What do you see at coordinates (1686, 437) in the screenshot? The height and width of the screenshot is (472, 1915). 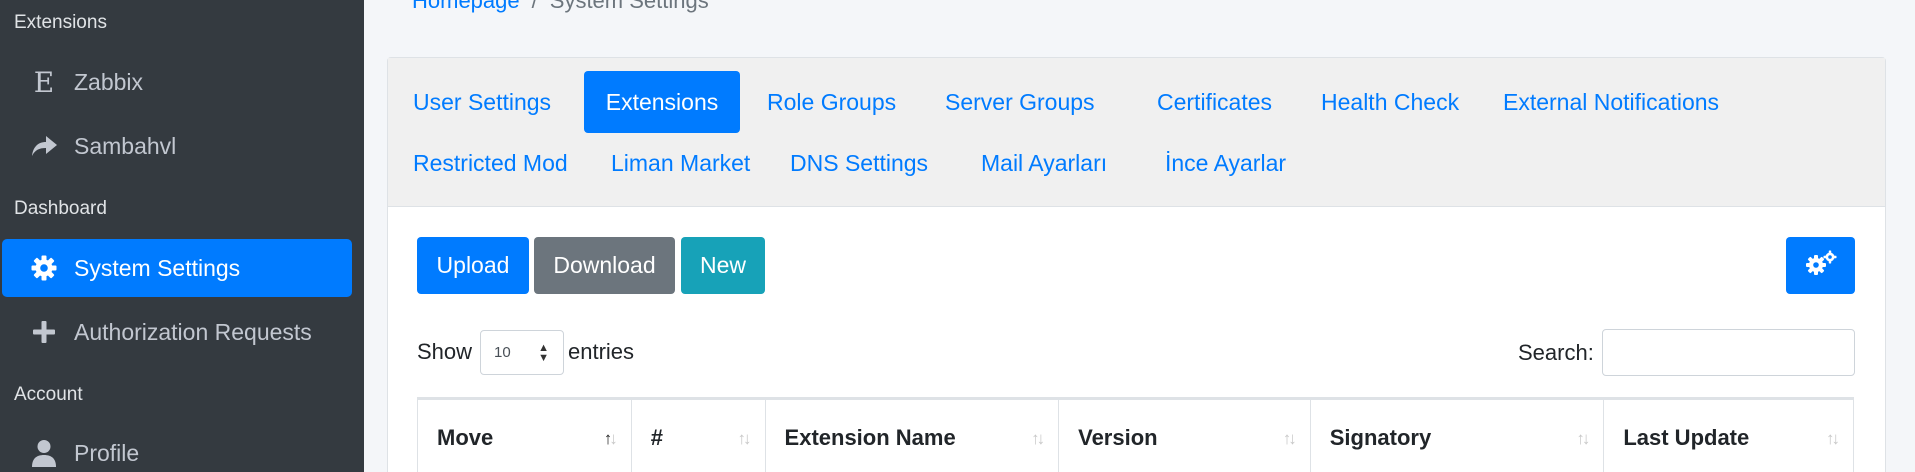 I see `column-label: Last Update` at bounding box center [1686, 437].